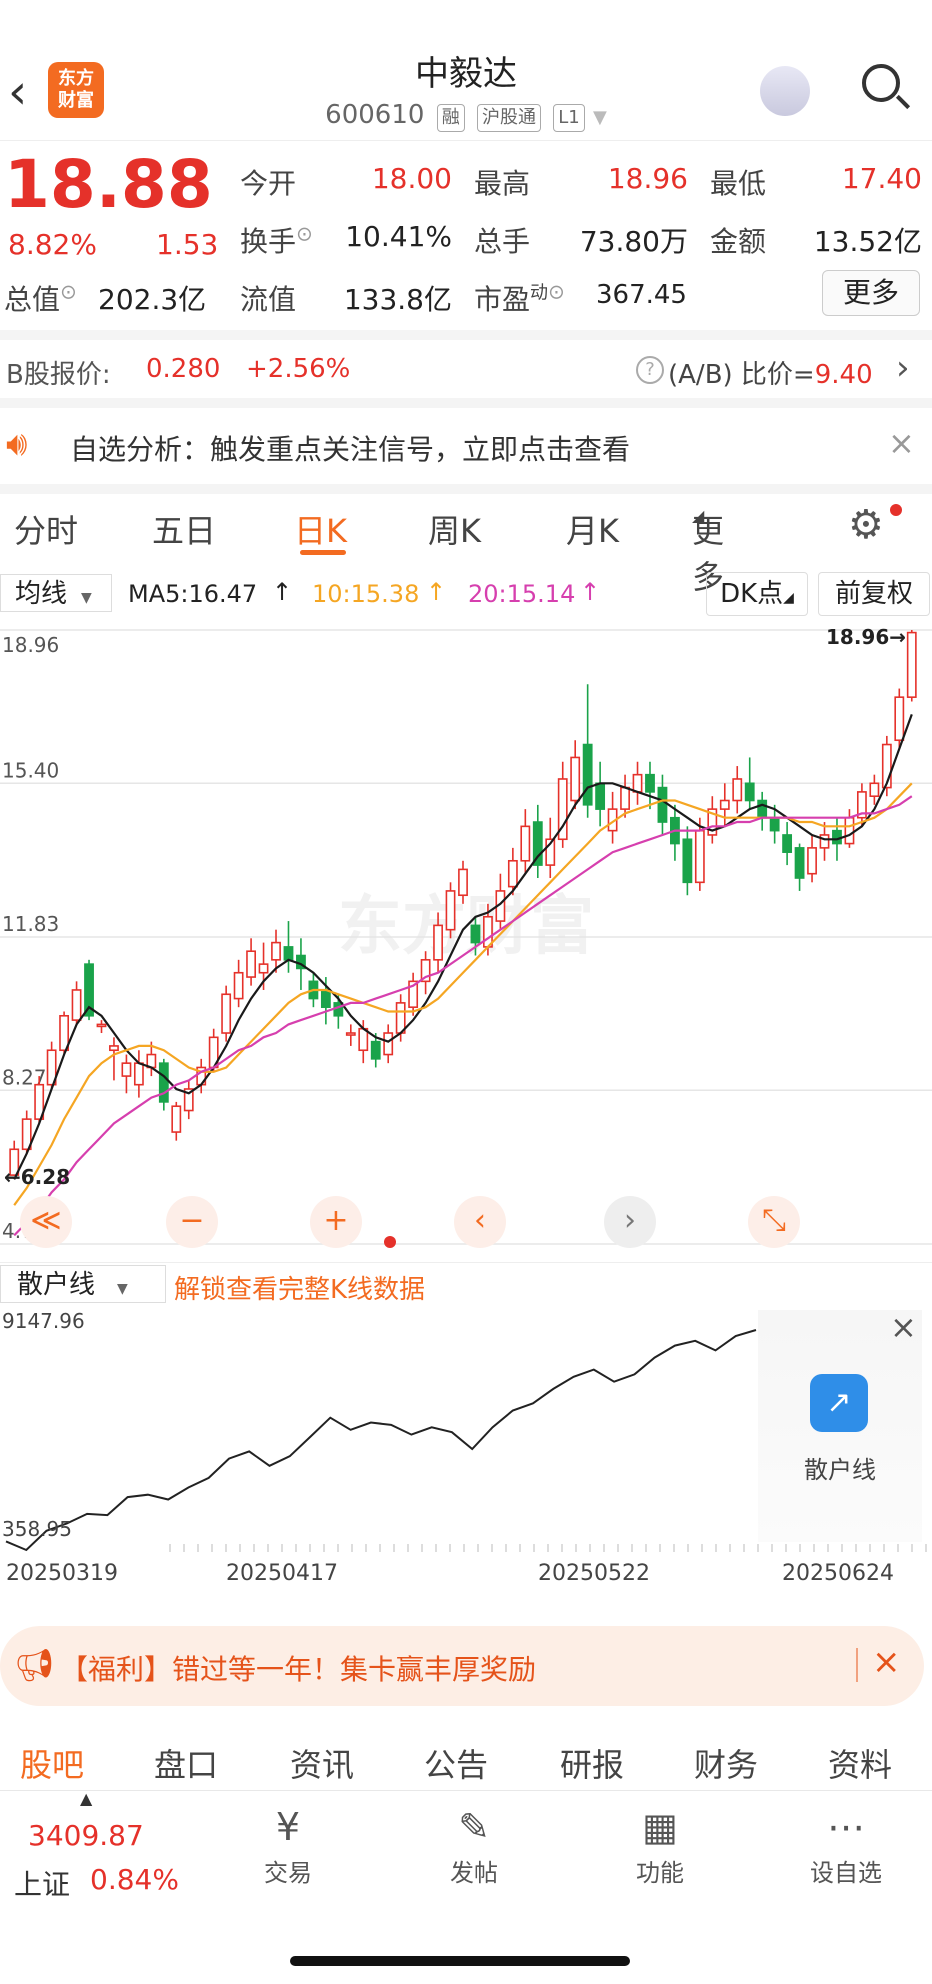 The height and width of the screenshot is (1984, 932). I want to click on adjust-button: 前复权, so click(874, 594).